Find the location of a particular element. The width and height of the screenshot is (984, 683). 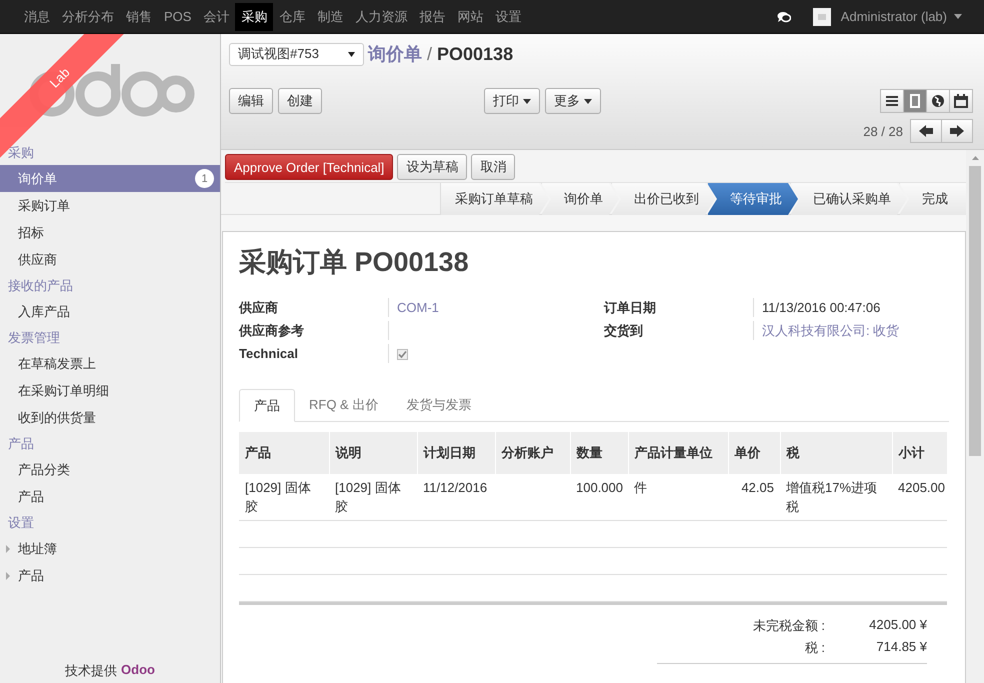

menu-item: 消息 is located at coordinates (37, 16).